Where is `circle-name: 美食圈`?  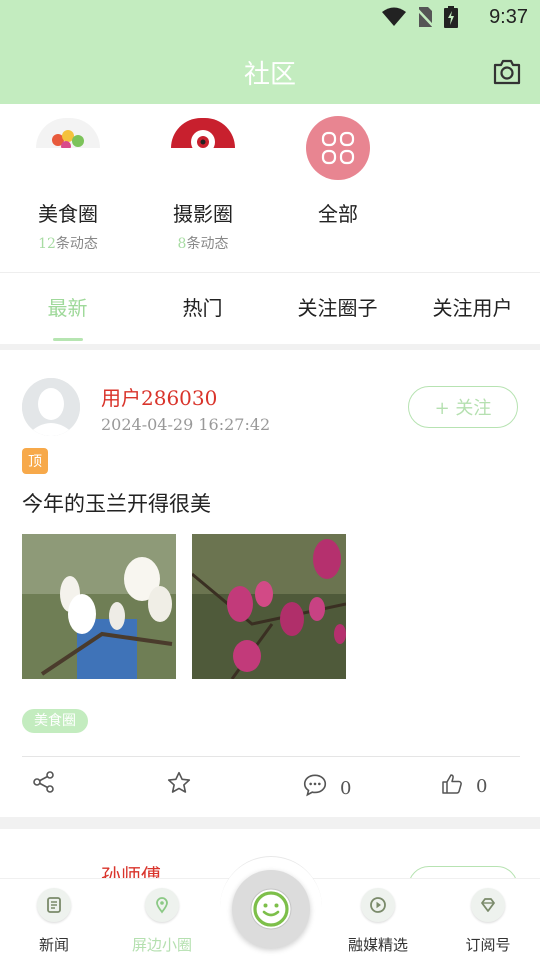 circle-name: 美食圈 is located at coordinates (68, 214).